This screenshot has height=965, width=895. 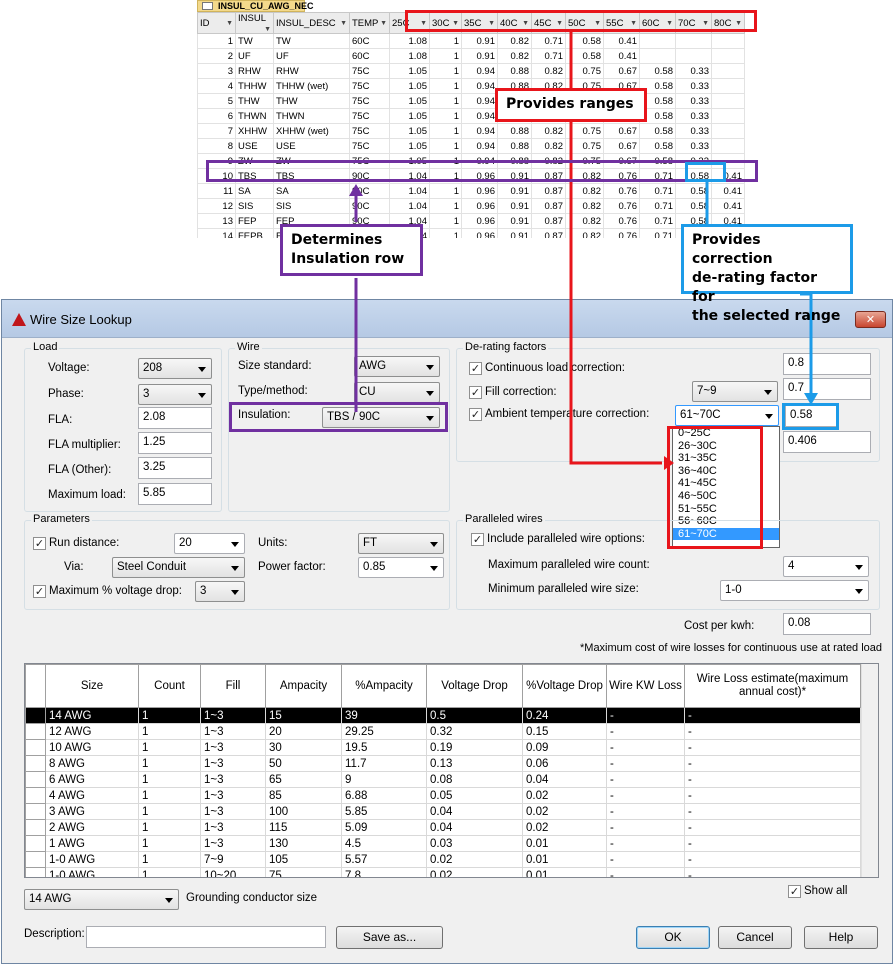 I want to click on determines-line1: Determines, so click(x=337, y=240).